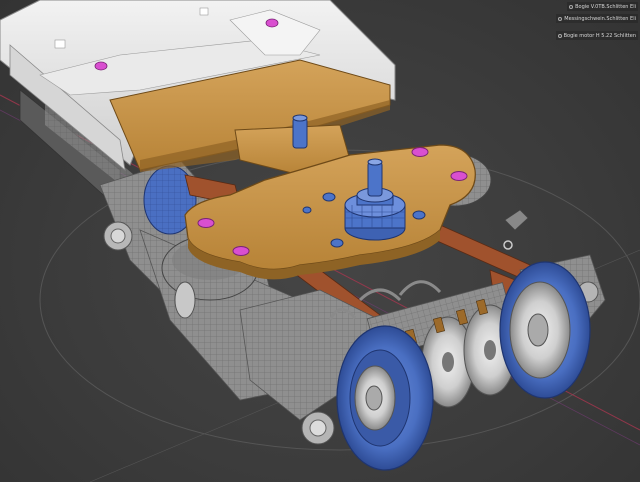 The width and height of the screenshot is (640, 482). Describe the element at coordinates (385, 398) in the screenshot. I see `wheel-front-left` at that location.